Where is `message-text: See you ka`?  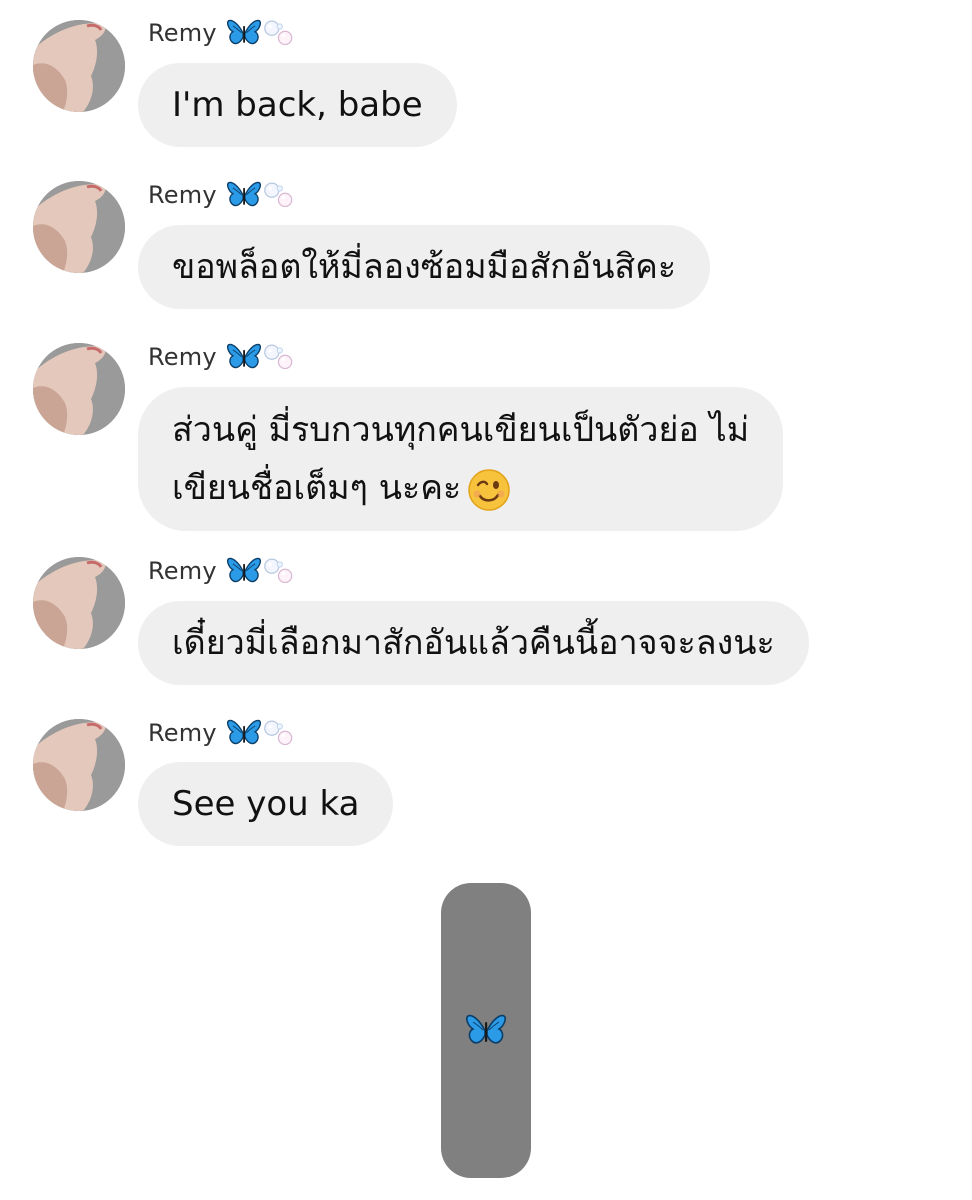
message-text: See you ka is located at coordinates (266, 804).